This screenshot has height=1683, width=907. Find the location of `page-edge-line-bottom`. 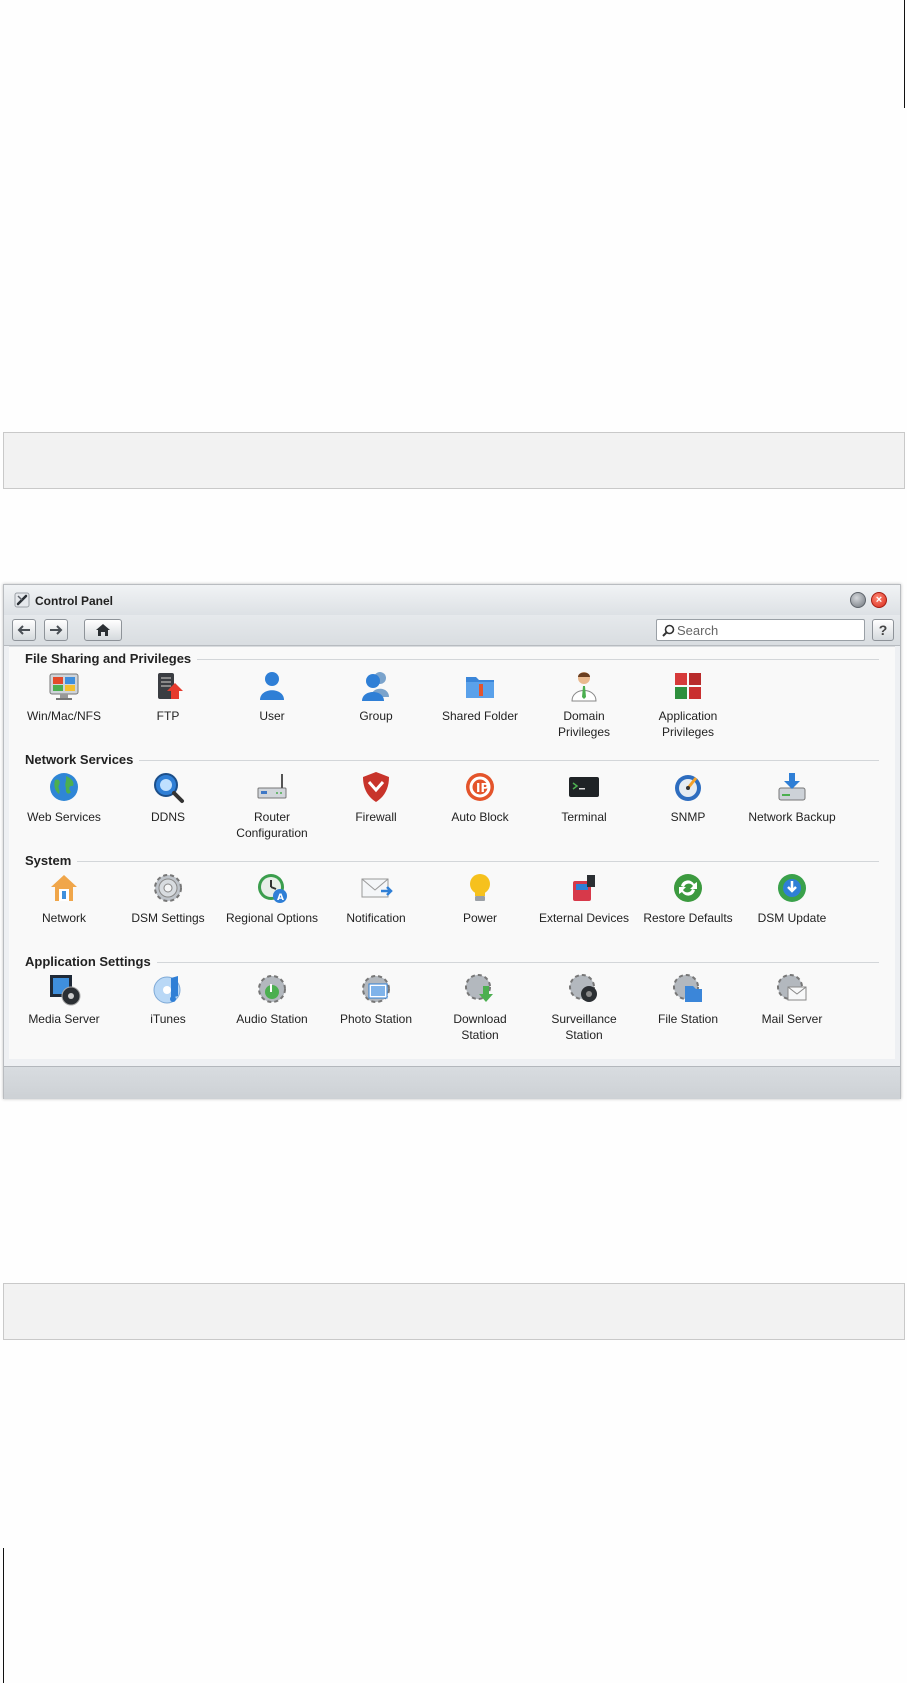

page-edge-line-bottom is located at coordinates (3, 1615).